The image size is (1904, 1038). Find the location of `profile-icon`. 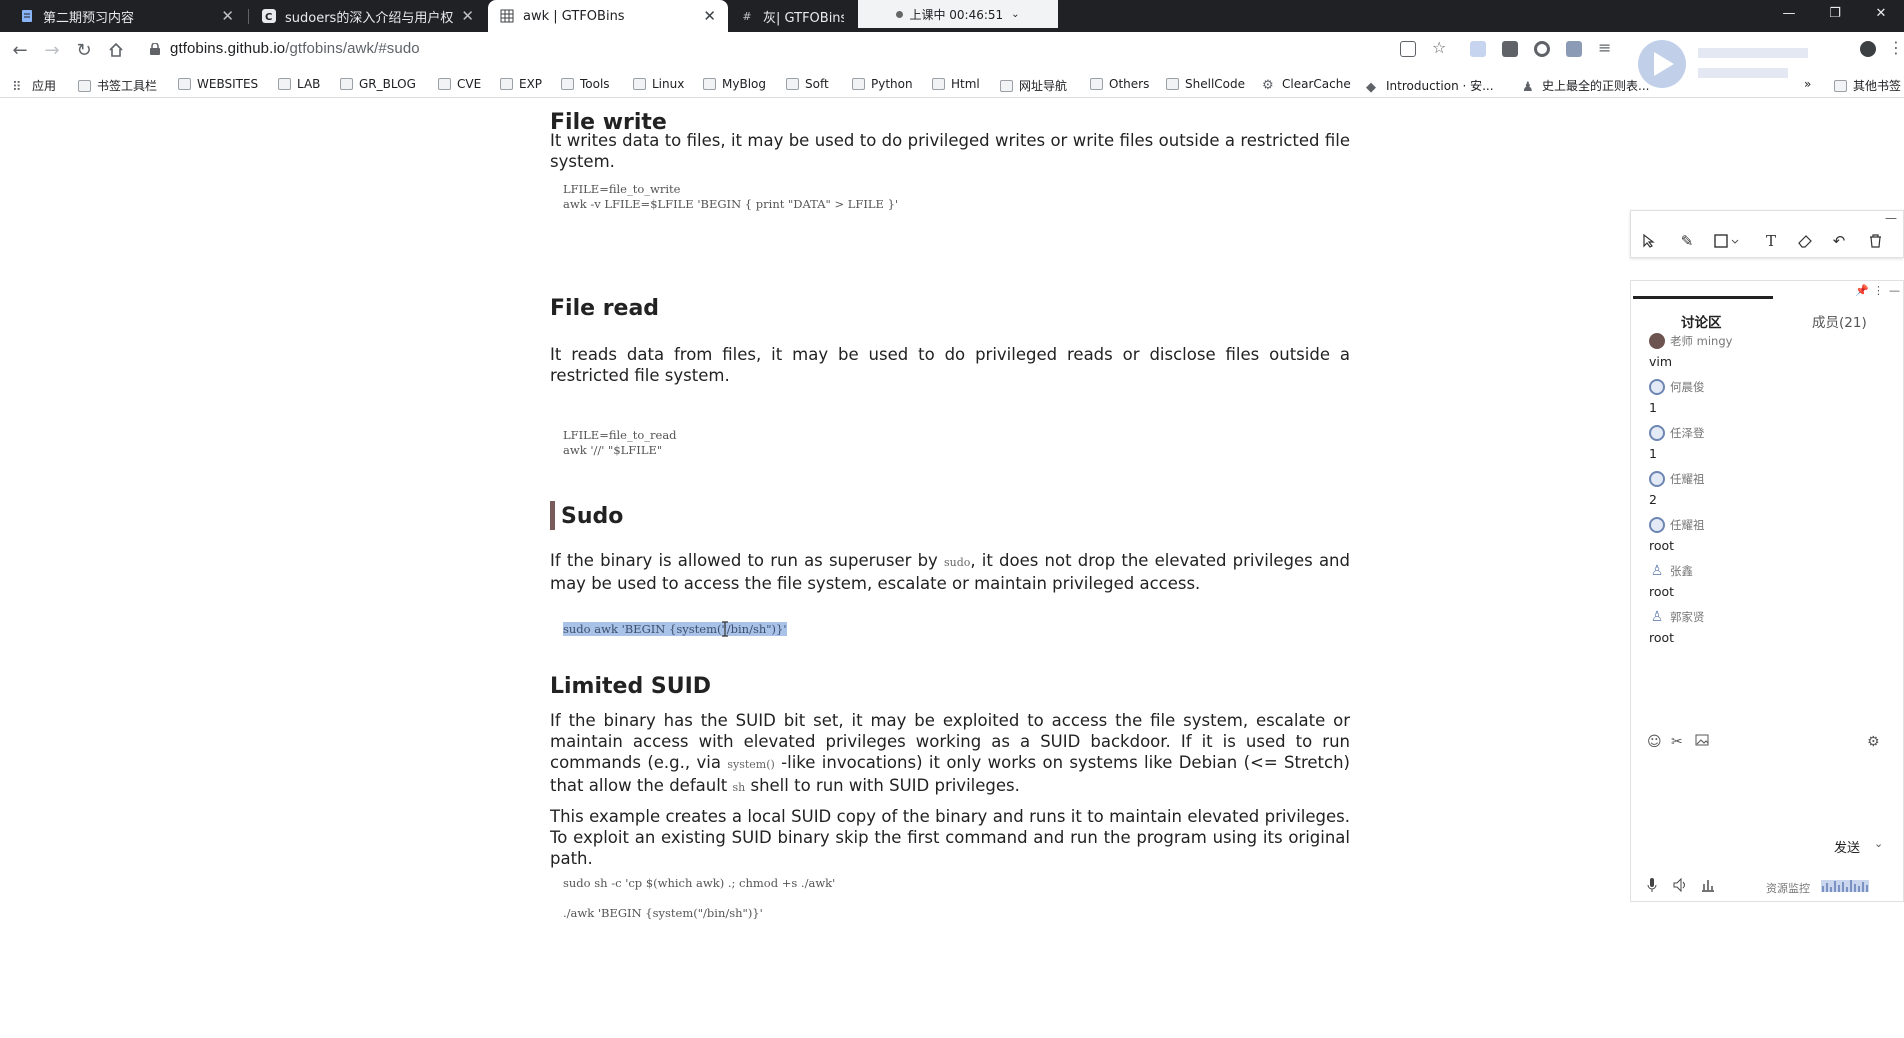

profile-icon is located at coordinates (1868, 49).